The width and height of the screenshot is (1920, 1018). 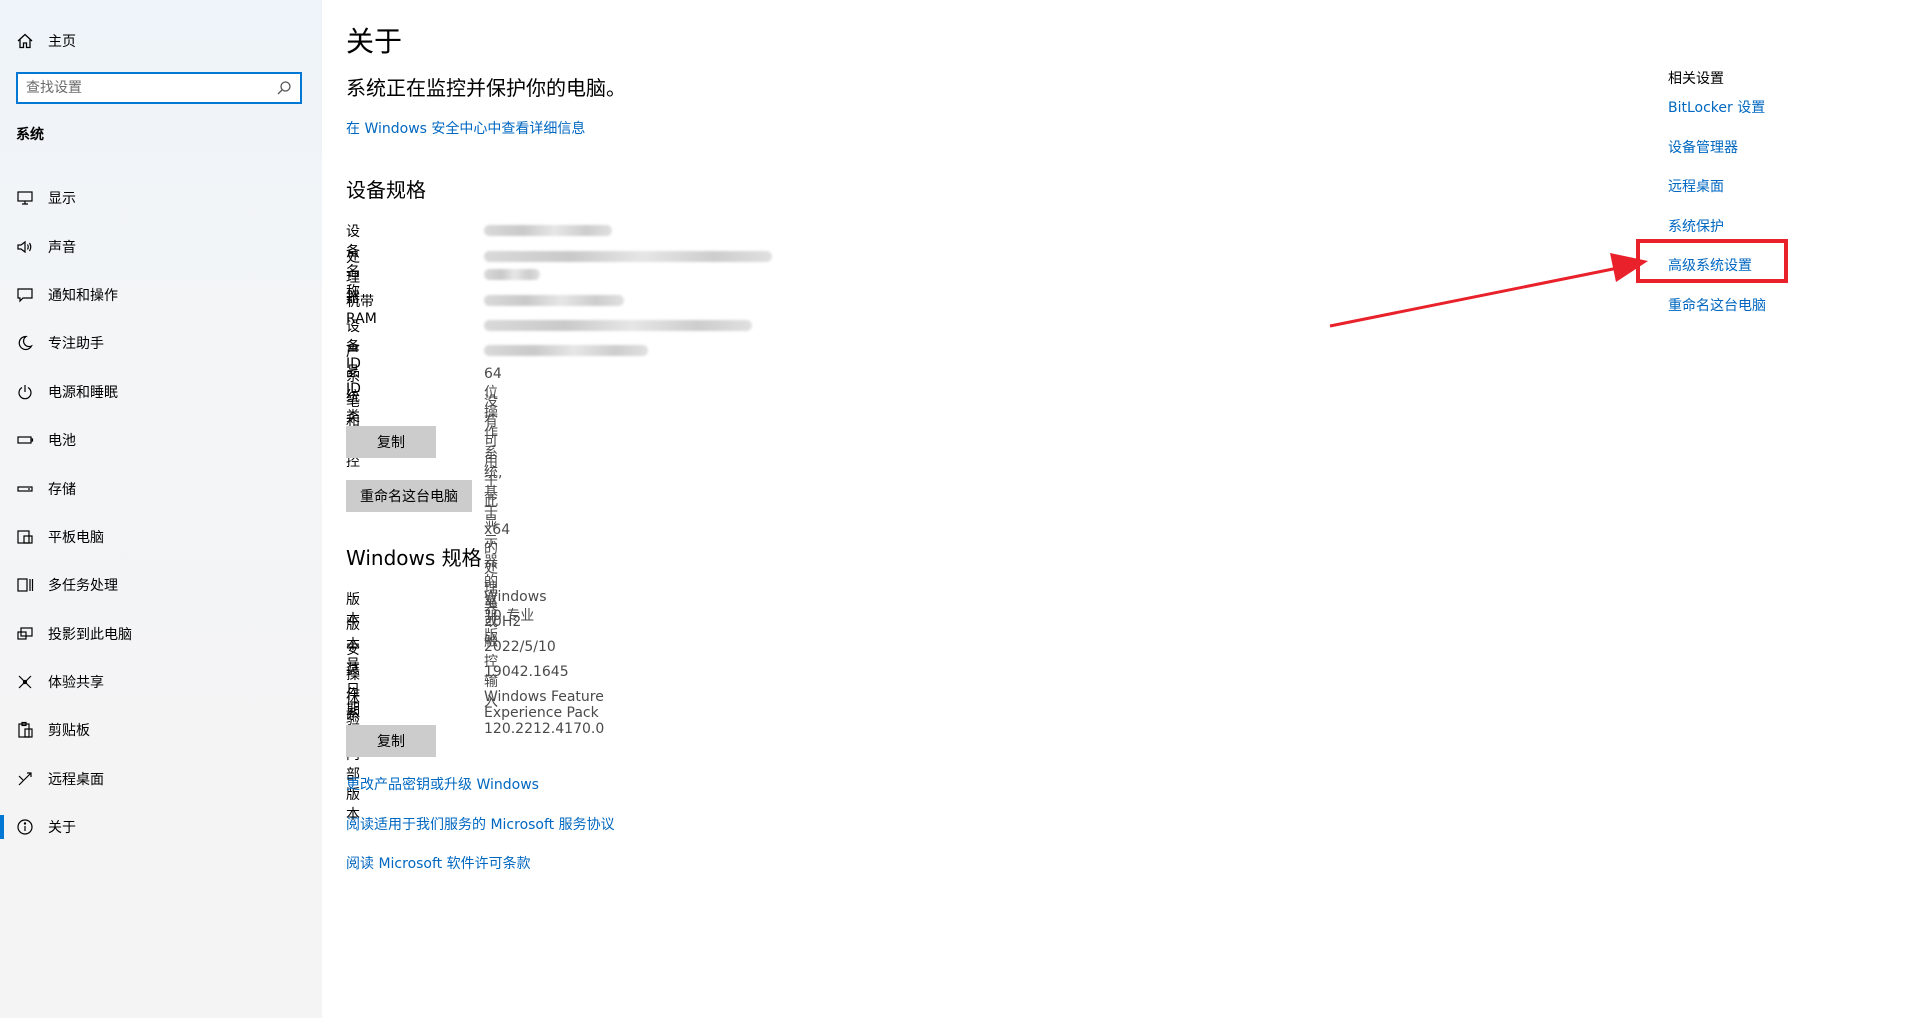 I want to click on sidebar-item-label: 剪贴板, so click(x=69, y=731).